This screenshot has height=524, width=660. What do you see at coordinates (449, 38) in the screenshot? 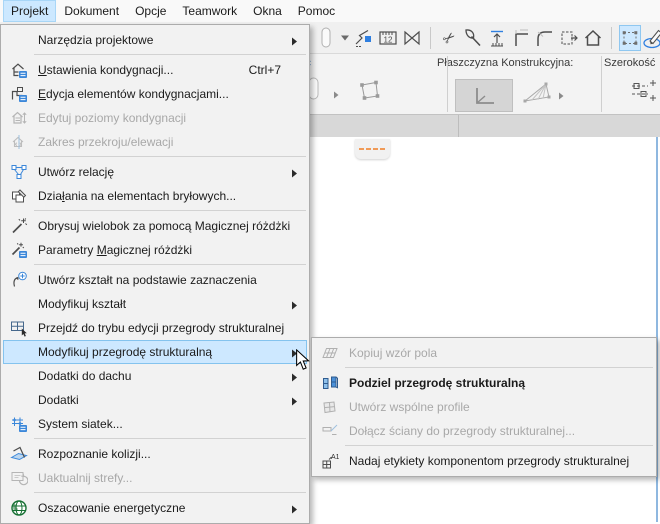
I see `scissors-icon: ✂` at bounding box center [449, 38].